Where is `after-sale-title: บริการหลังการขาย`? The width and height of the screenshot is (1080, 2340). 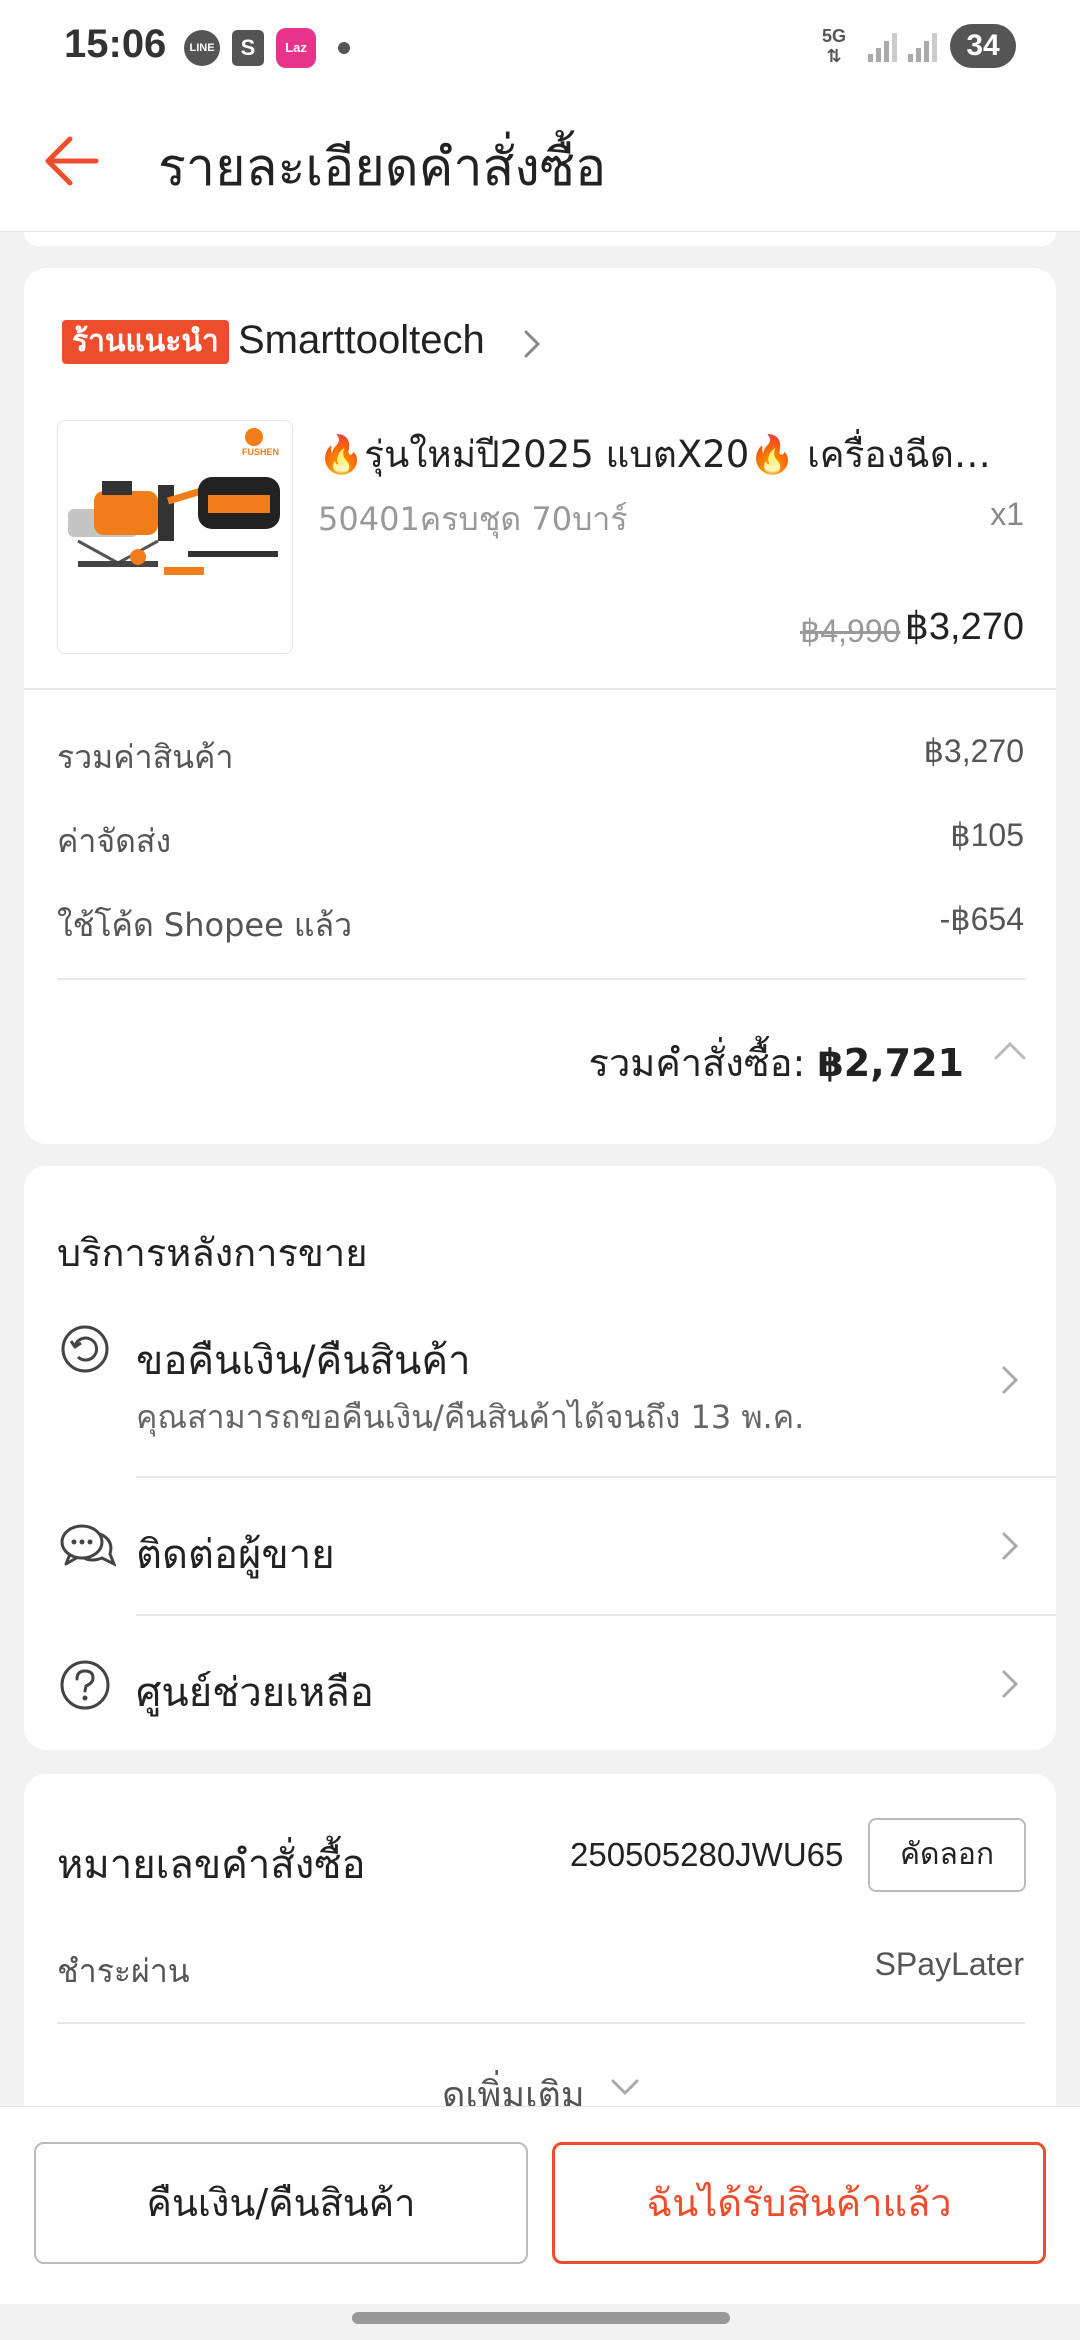 after-sale-title: บริการหลังการขาย is located at coordinates (212, 1253).